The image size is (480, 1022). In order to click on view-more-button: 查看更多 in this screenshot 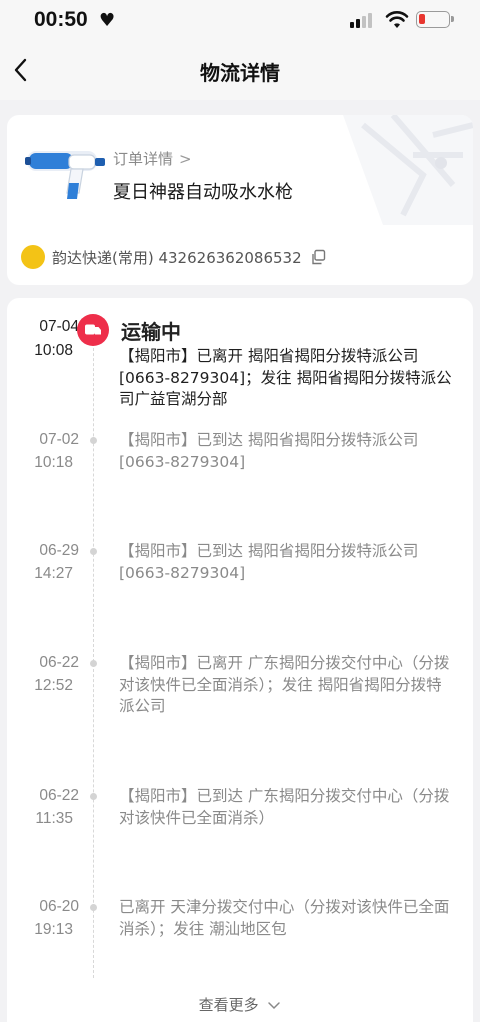, I will do `click(240, 1004)`.